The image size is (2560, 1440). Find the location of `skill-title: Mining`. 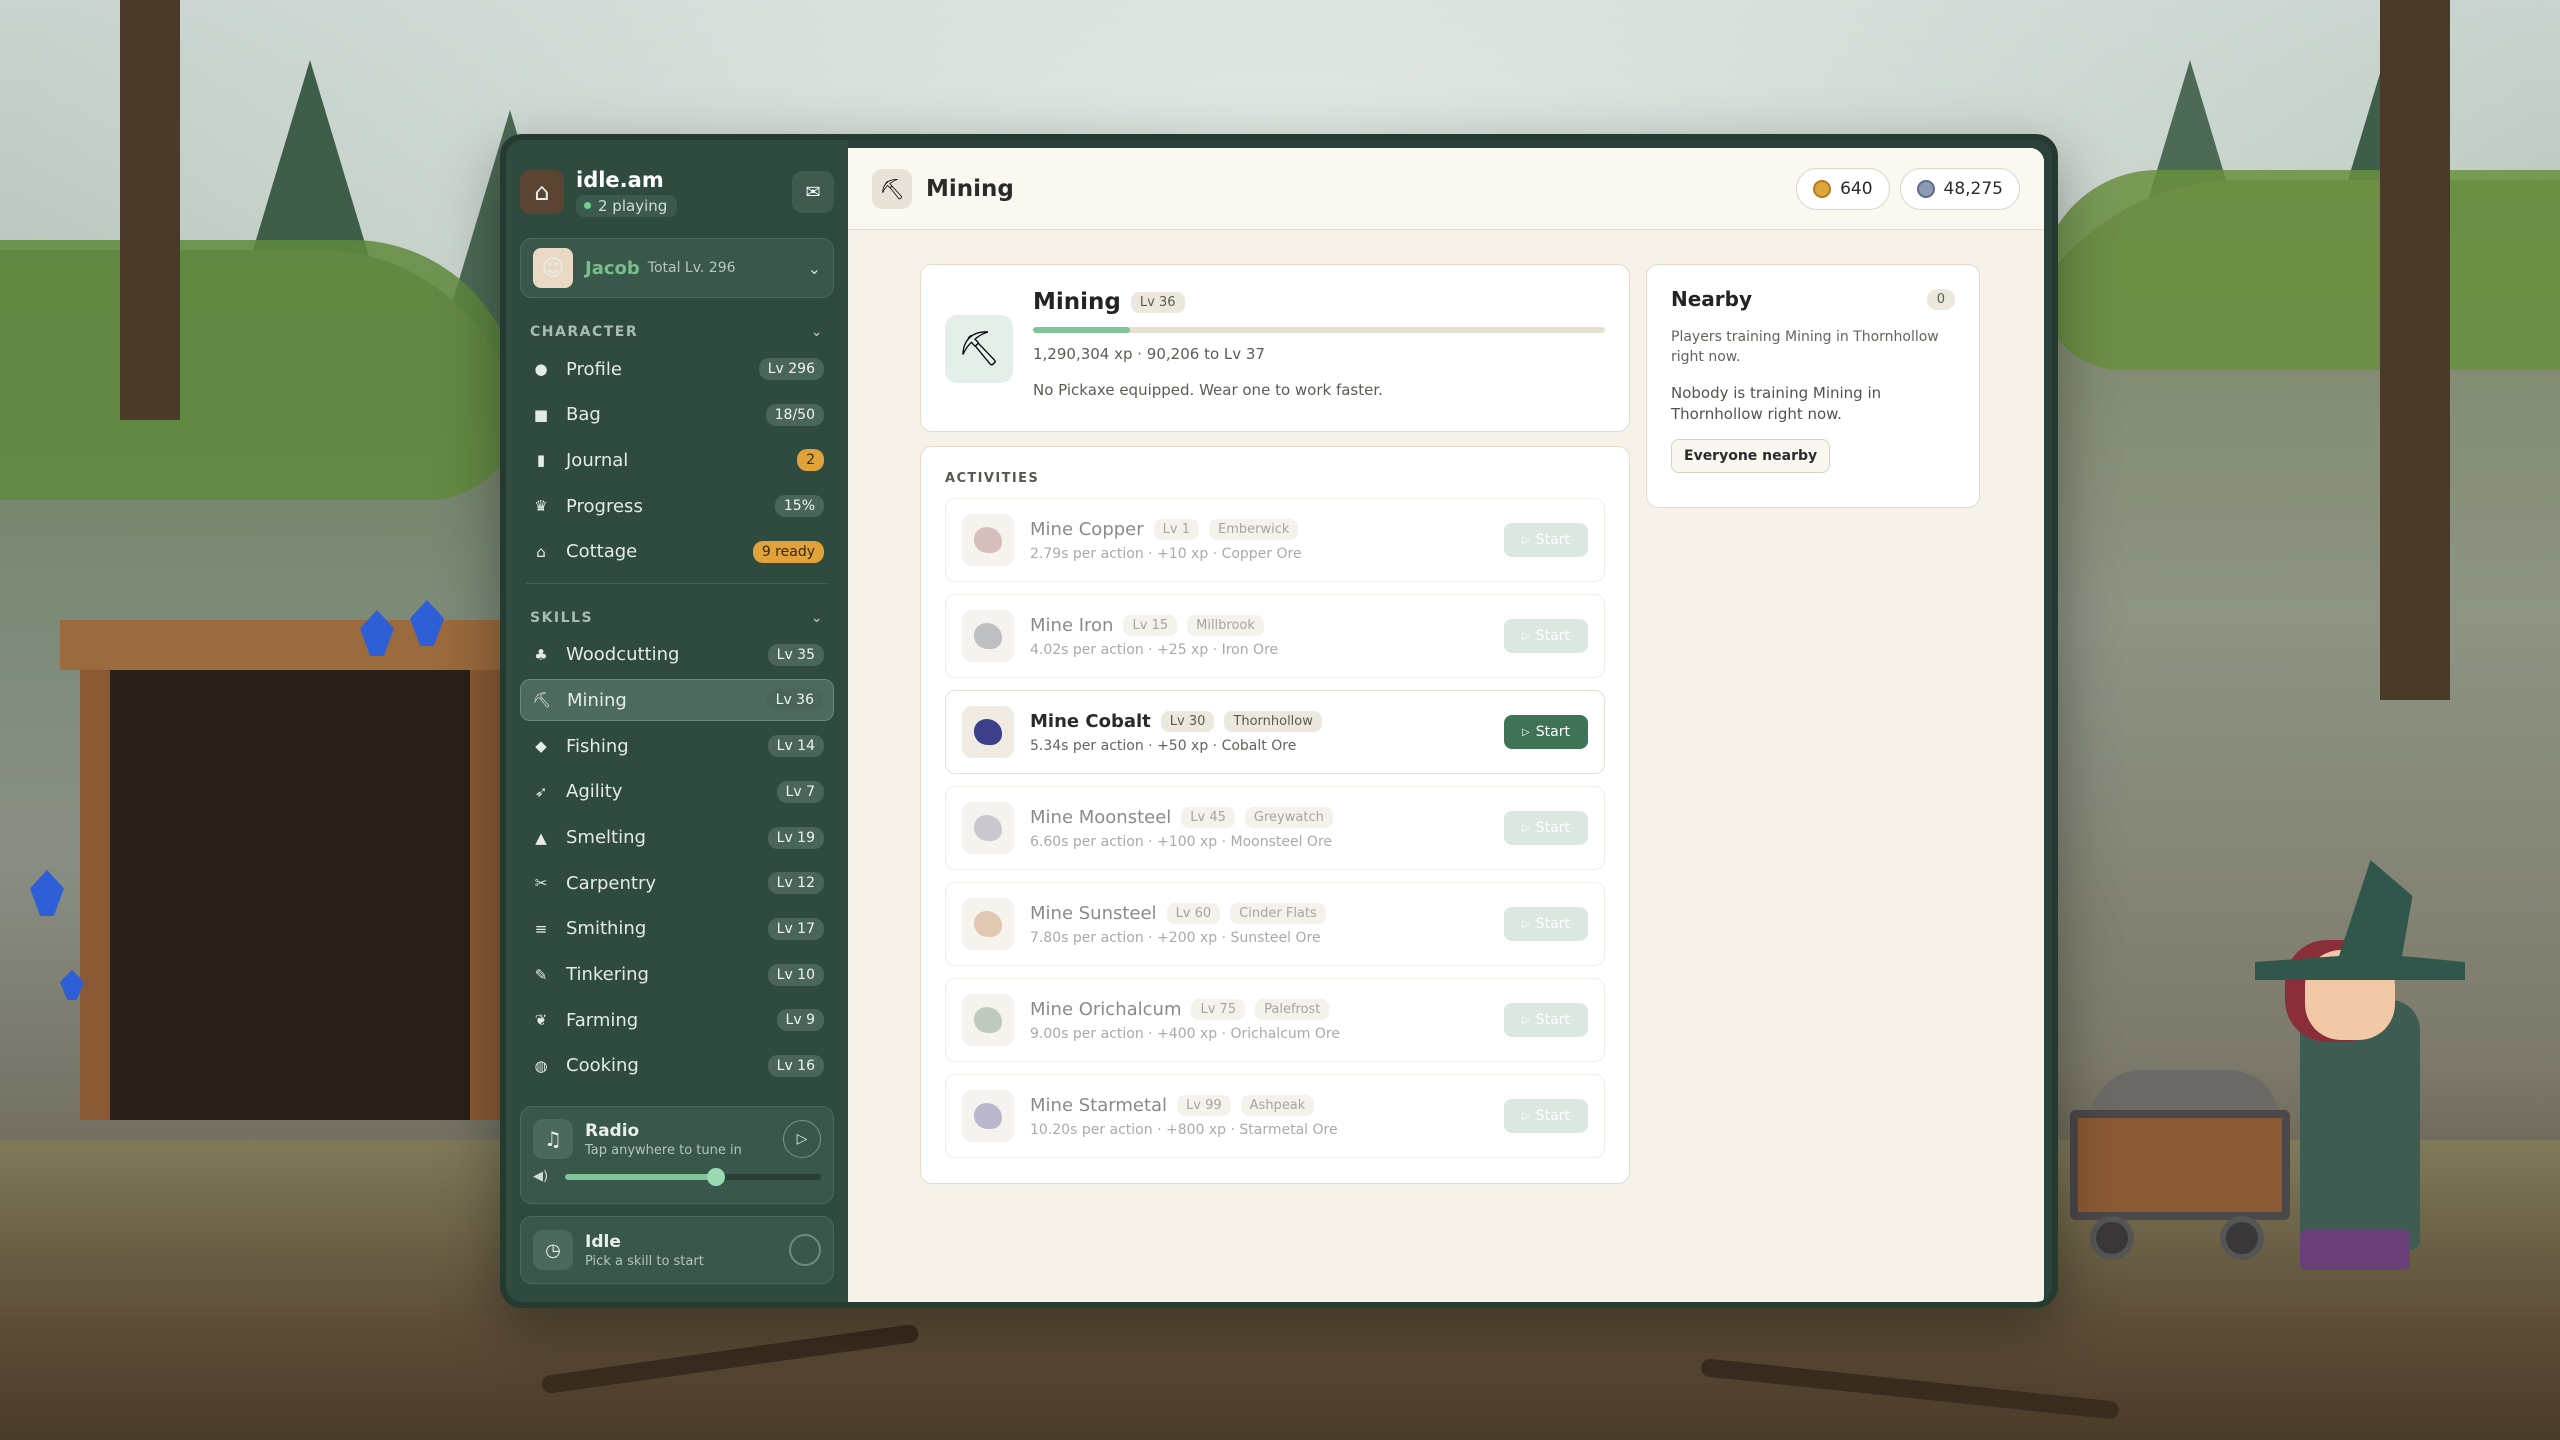

skill-title: Mining is located at coordinates (1077, 302).